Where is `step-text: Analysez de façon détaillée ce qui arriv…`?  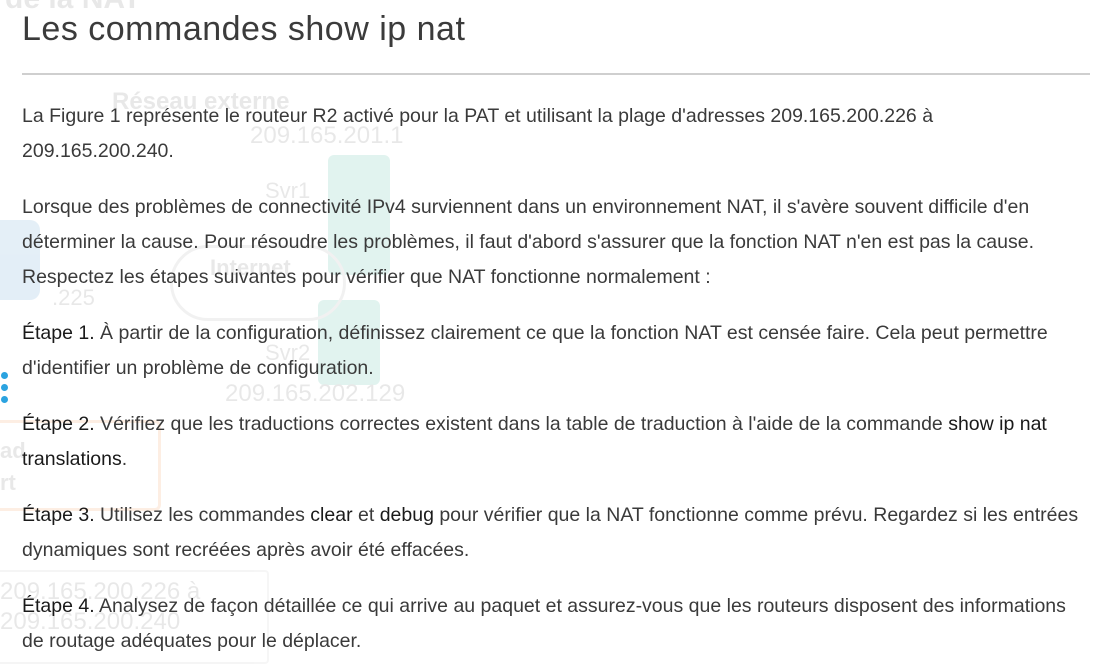 step-text: Analysez de façon détaillée ce qui arriv… is located at coordinates (544, 623).